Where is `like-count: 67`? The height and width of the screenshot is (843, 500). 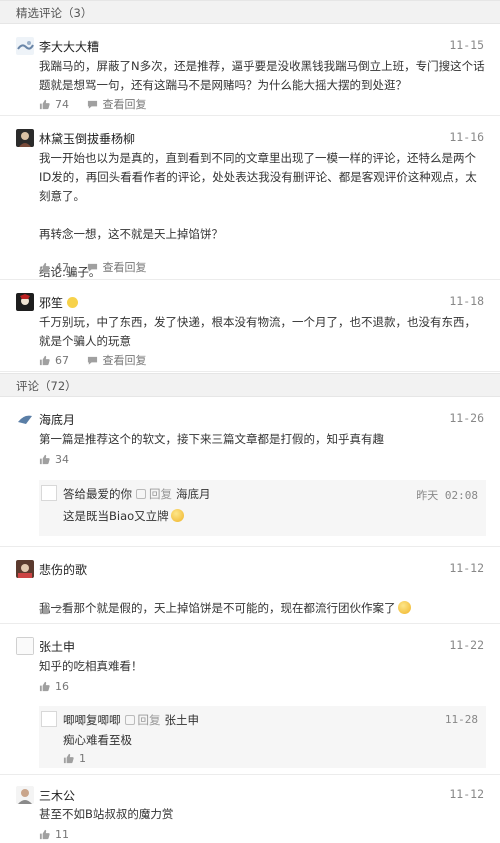 like-count: 67 is located at coordinates (62, 360).